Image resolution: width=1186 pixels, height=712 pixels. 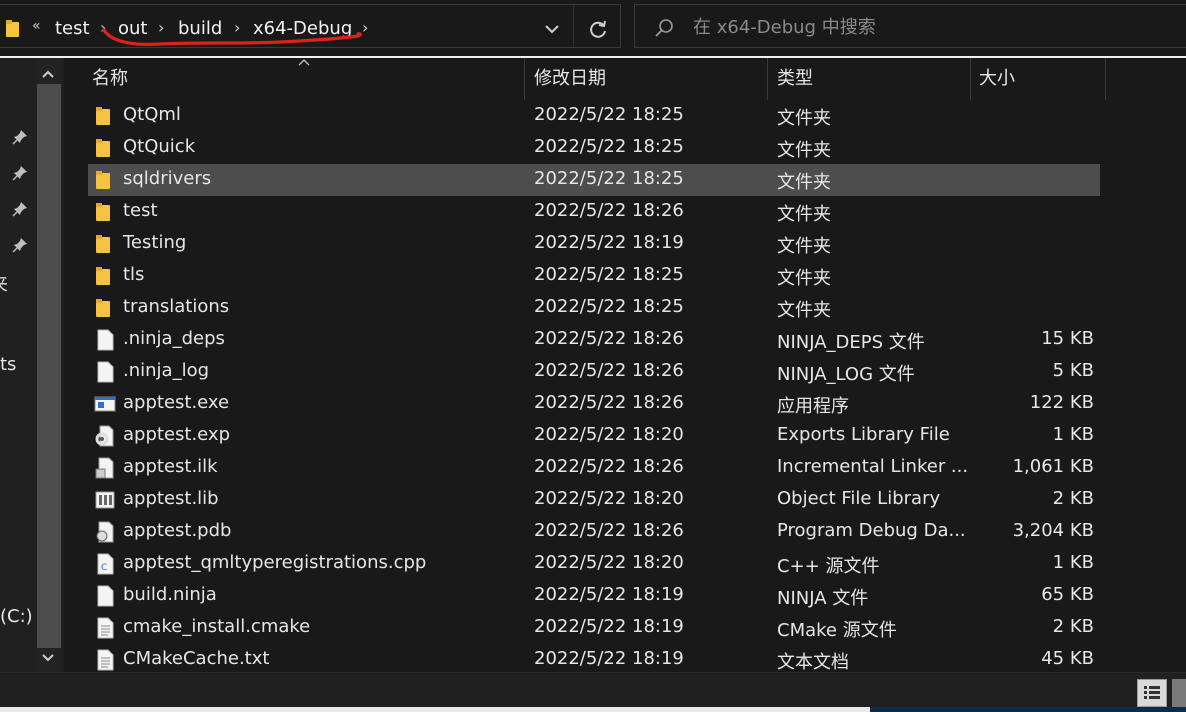 I want to click on file-name: apptest.pdb, so click(x=177, y=530).